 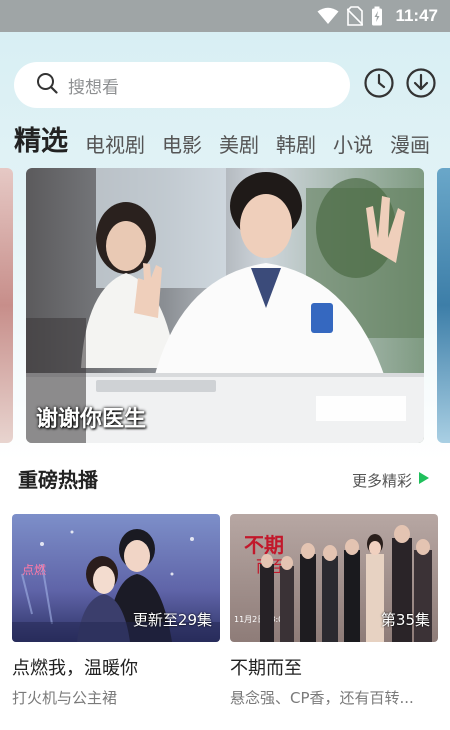 I want to click on section-title: 重磅热播, so click(x=58, y=480).